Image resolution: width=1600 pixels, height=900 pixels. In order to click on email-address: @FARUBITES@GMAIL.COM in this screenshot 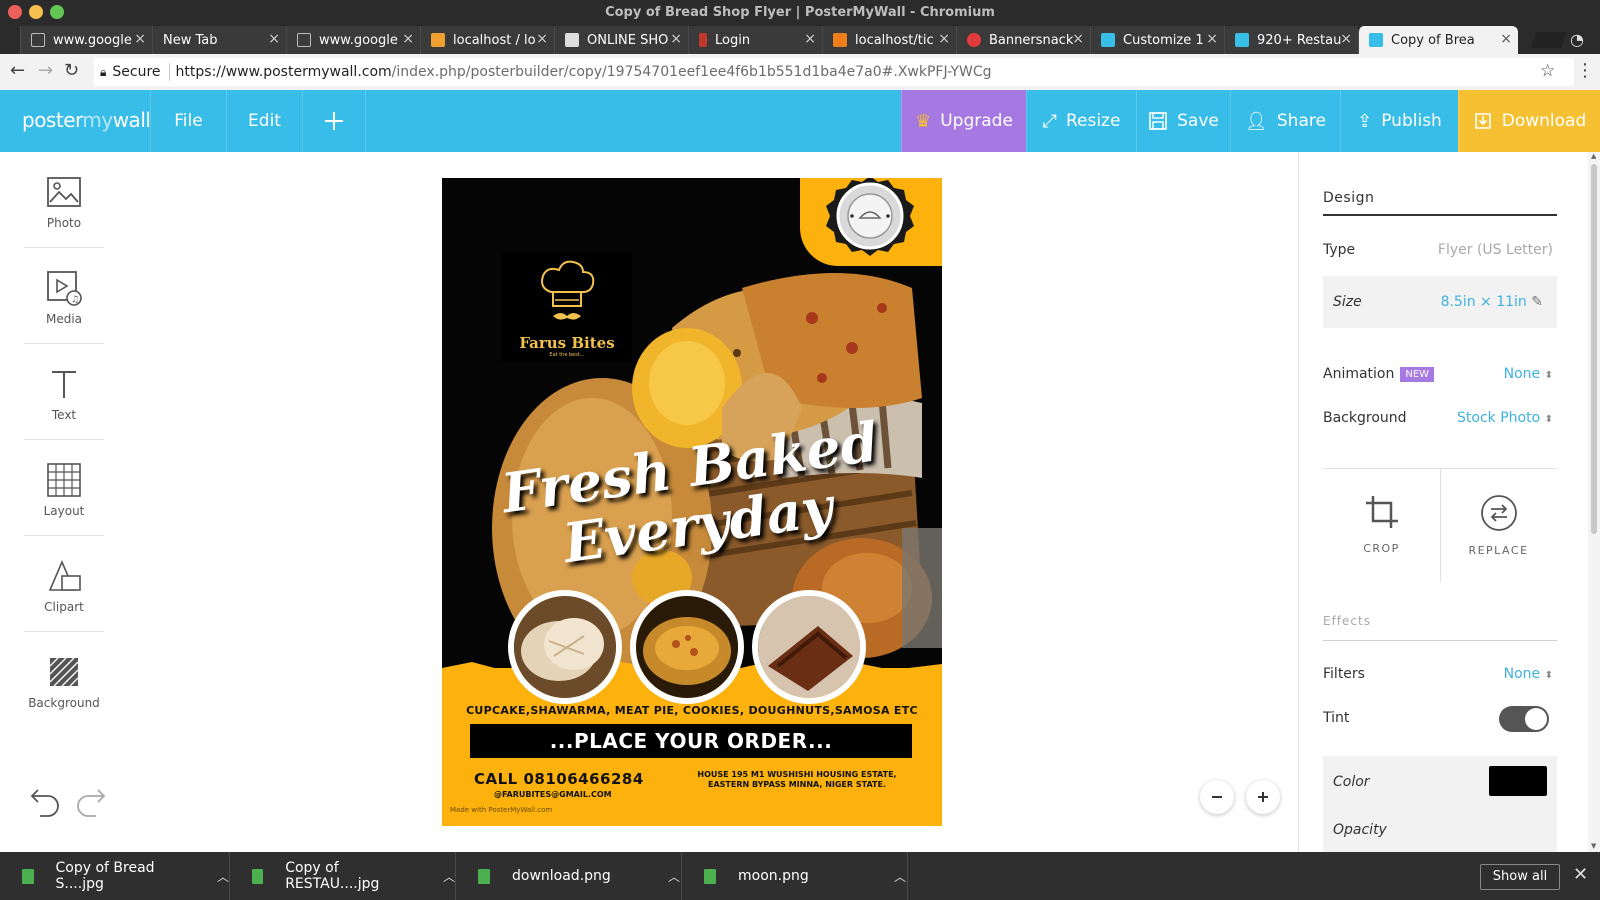, I will do `click(553, 794)`.